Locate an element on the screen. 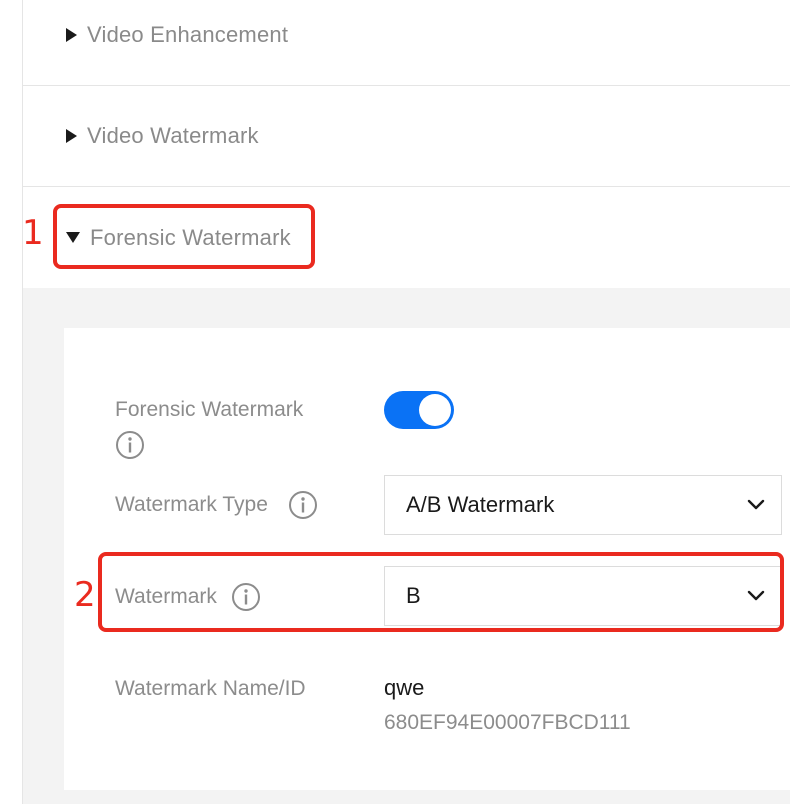 The image size is (790, 804). watermark-type-select: A/B Watermark is located at coordinates (583, 505).